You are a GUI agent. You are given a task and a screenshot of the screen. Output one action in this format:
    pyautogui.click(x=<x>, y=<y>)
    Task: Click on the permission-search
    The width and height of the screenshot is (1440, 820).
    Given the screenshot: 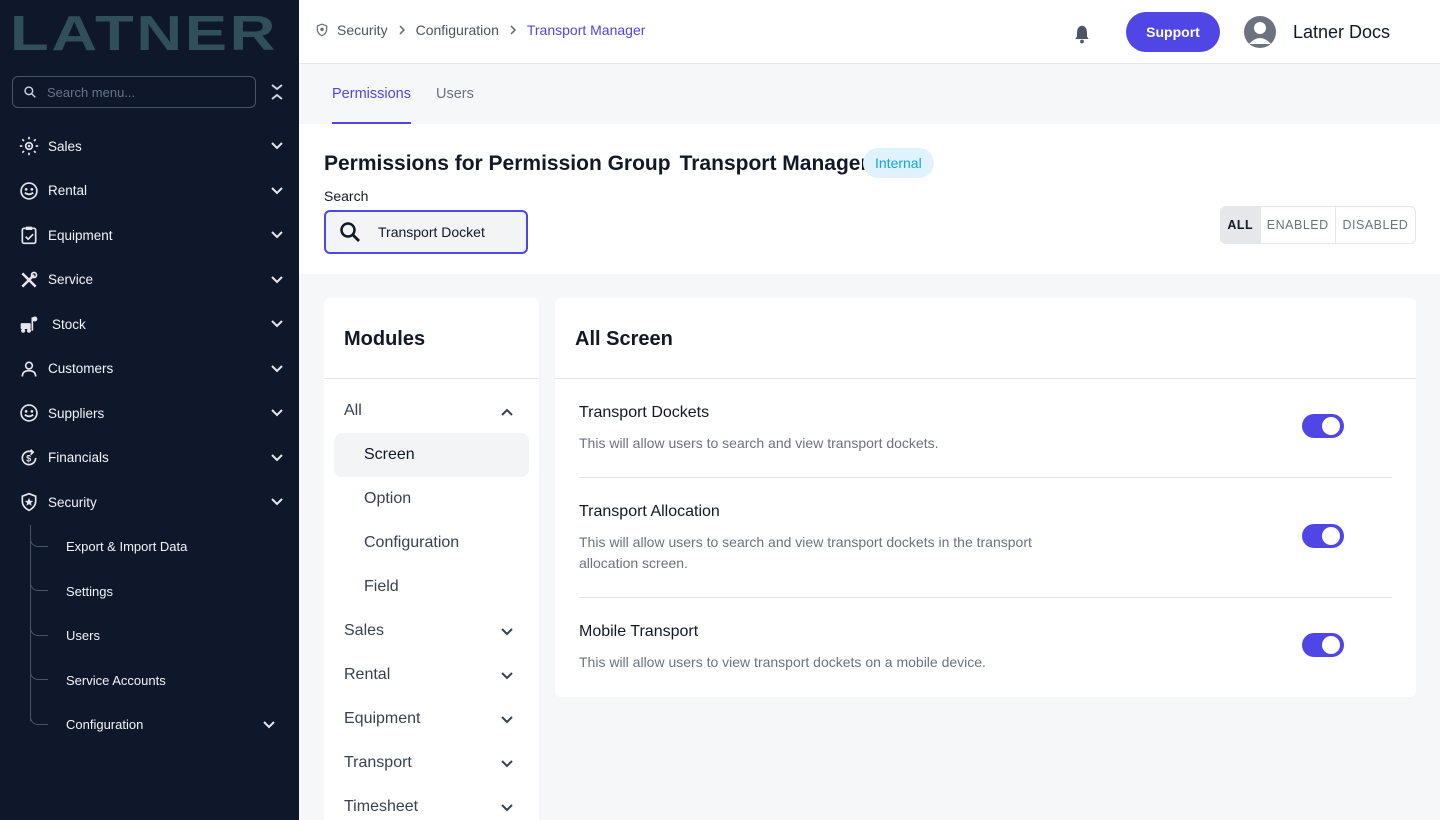 What is the action you would take?
    pyautogui.click(x=426, y=232)
    